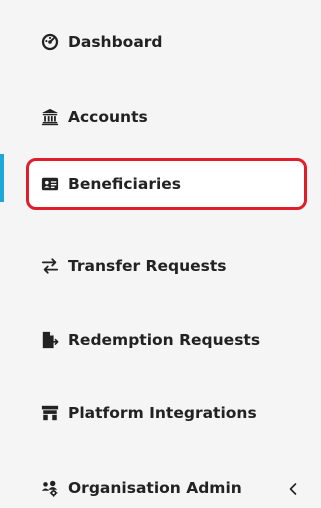 This screenshot has height=508, width=321. I want to click on sidebar-item-label: Dashboard, so click(115, 42).